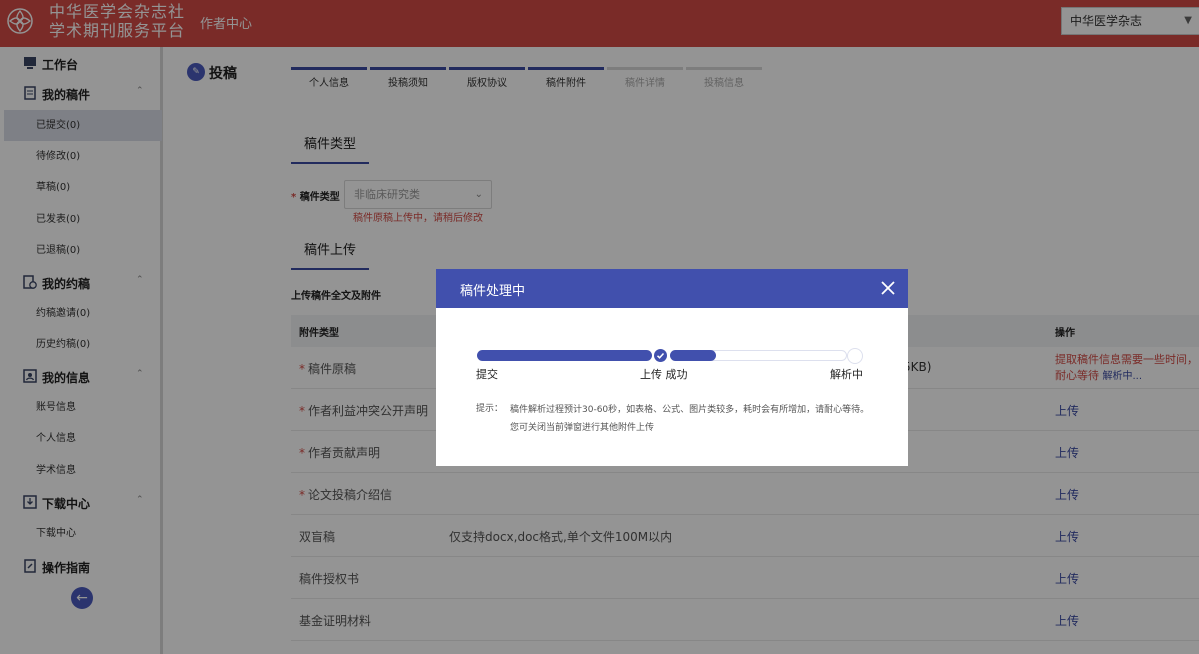 Image resolution: width=1199 pixels, height=654 pixels. I want to click on progress-label-uploaded: 上传 成功, so click(664, 374).